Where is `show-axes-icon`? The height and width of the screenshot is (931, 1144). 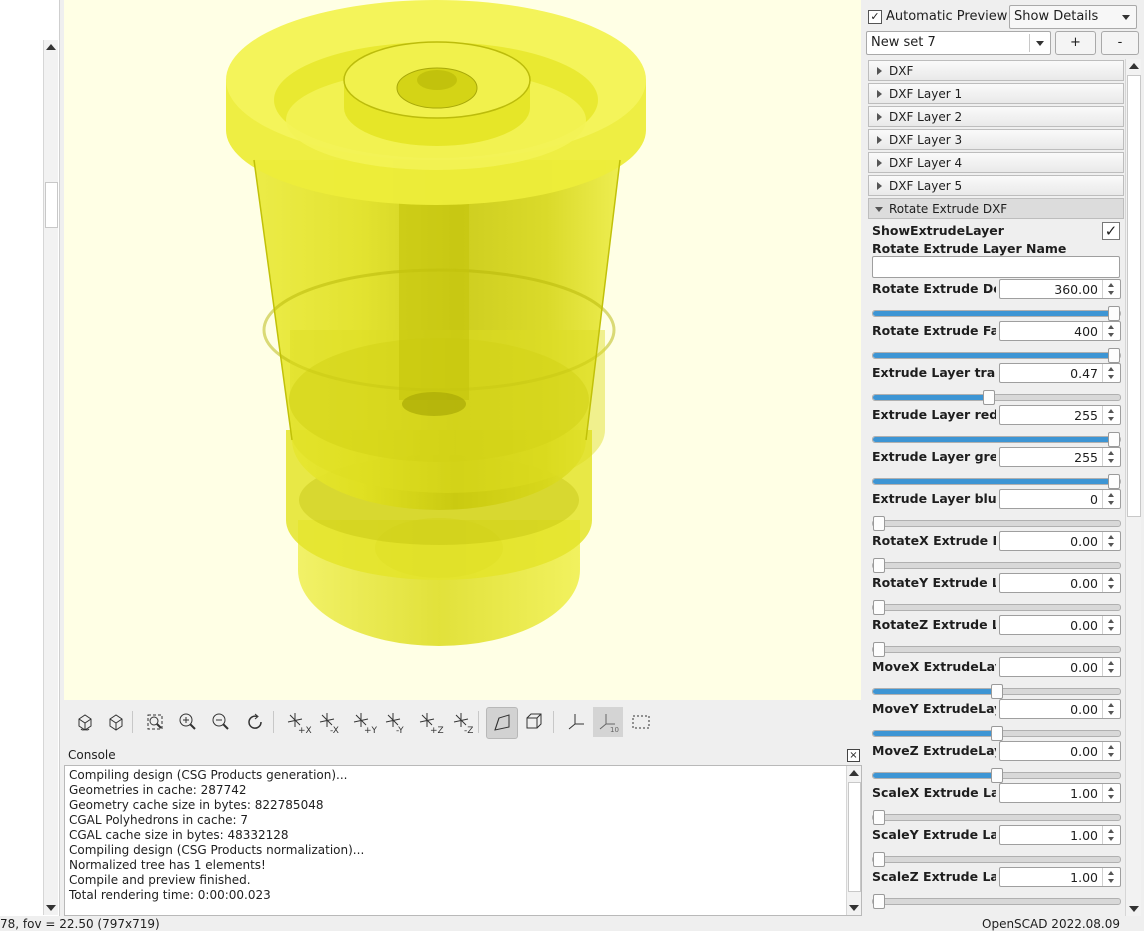 show-axes-icon is located at coordinates (576, 722).